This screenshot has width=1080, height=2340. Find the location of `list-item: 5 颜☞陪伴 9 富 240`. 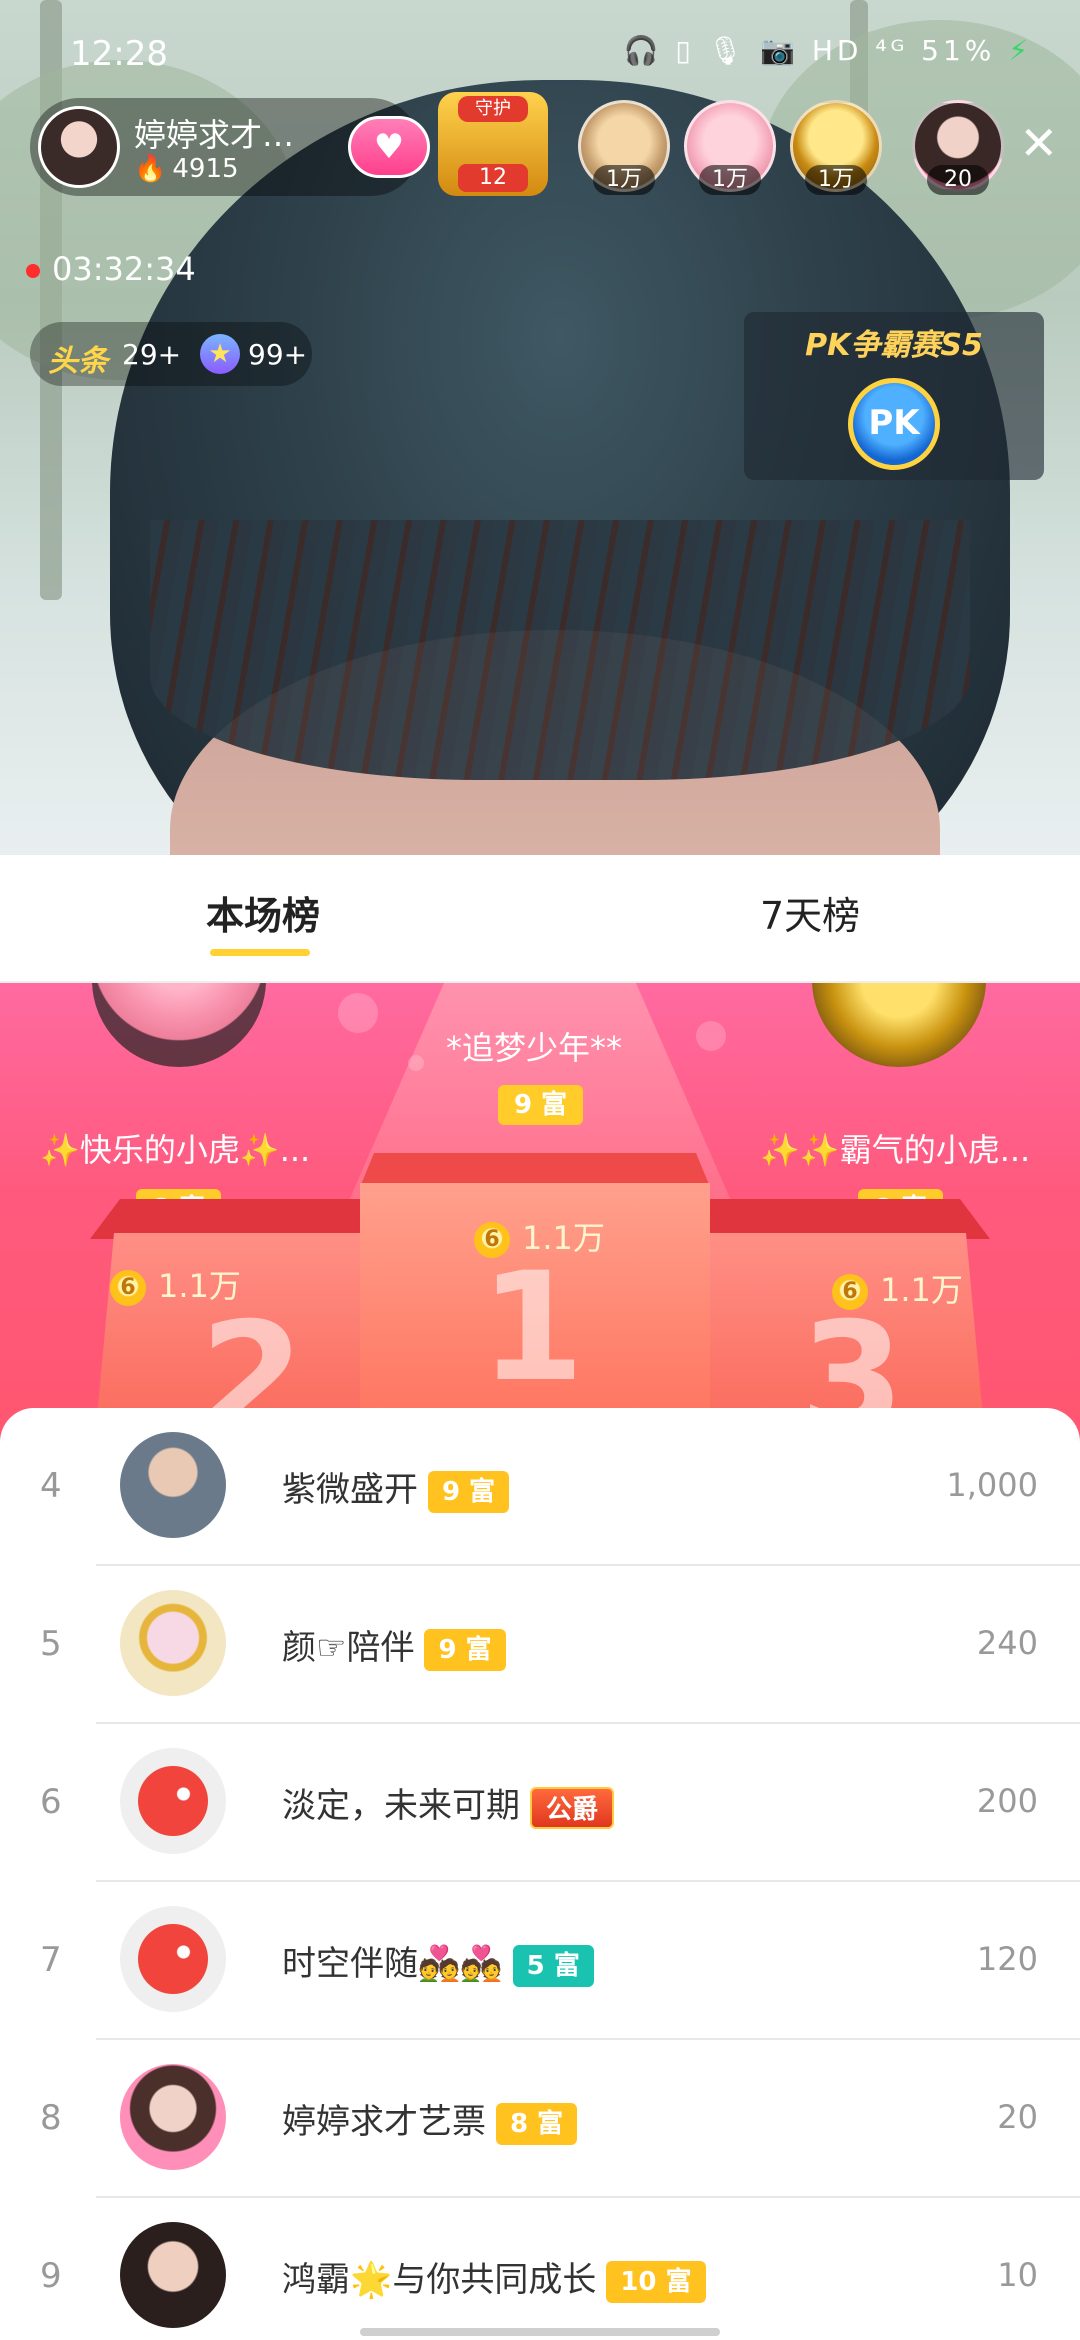

list-item: 5 颜☞陪伴 9 富 240 is located at coordinates (540, 1645).